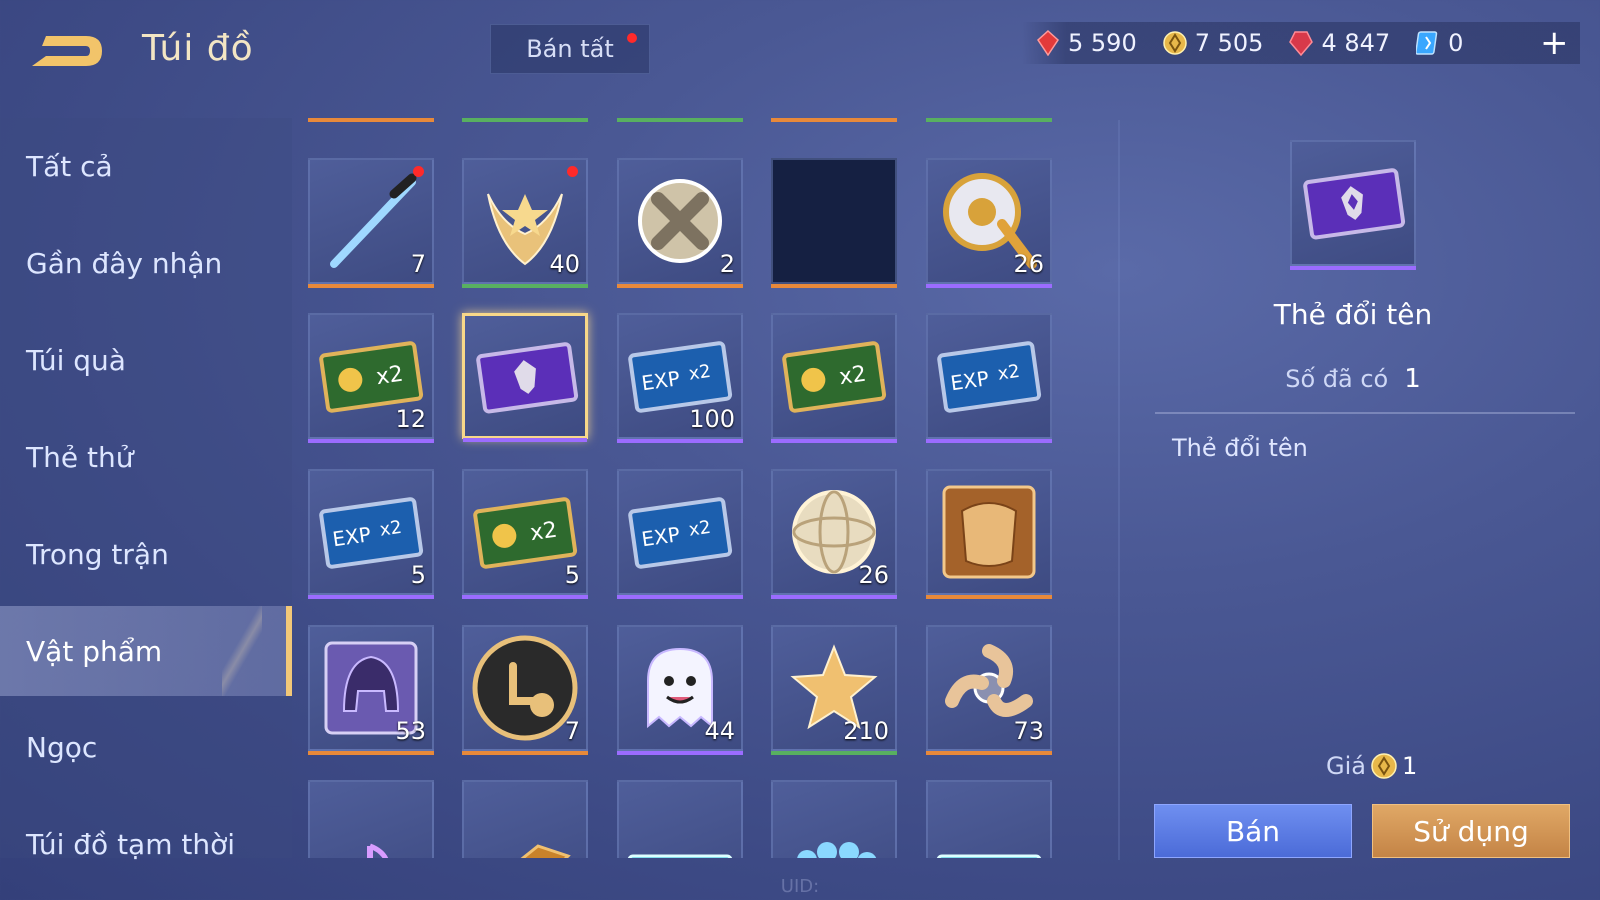 Image resolution: width=1600 pixels, height=900 pixels. What do you see at coordinates (410, 419) in the screenshot?
I see `item-count: 12` at bounding box center [410, 419].